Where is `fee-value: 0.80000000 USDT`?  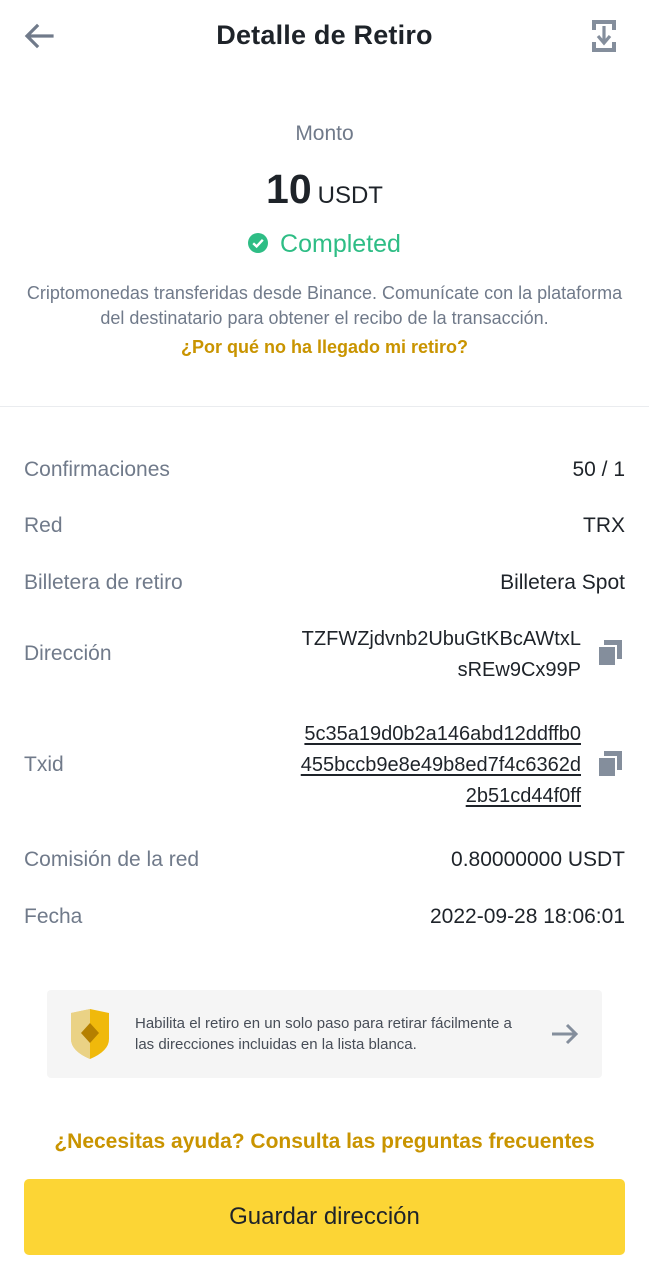 fee-value: 0.80000000 USDT is located at coordinates (538, 859).